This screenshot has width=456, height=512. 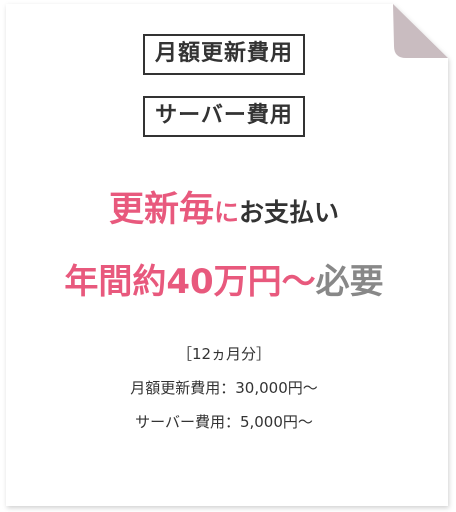 What do you see at coordinates (224, 422) in the screenshot?
I see `breakdown-server-row: サーバー費用：5,000円〜` at bounding box center [224, 422].